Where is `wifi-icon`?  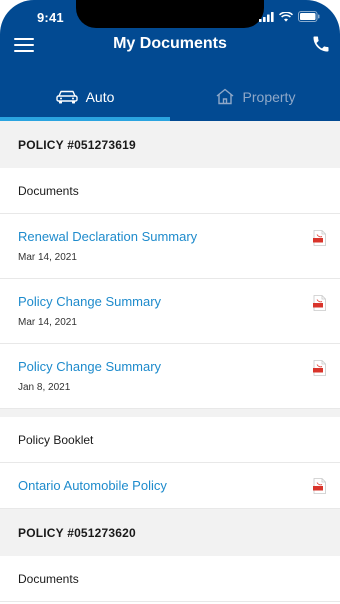 wifi-icon is located at coordinates (286, 16).